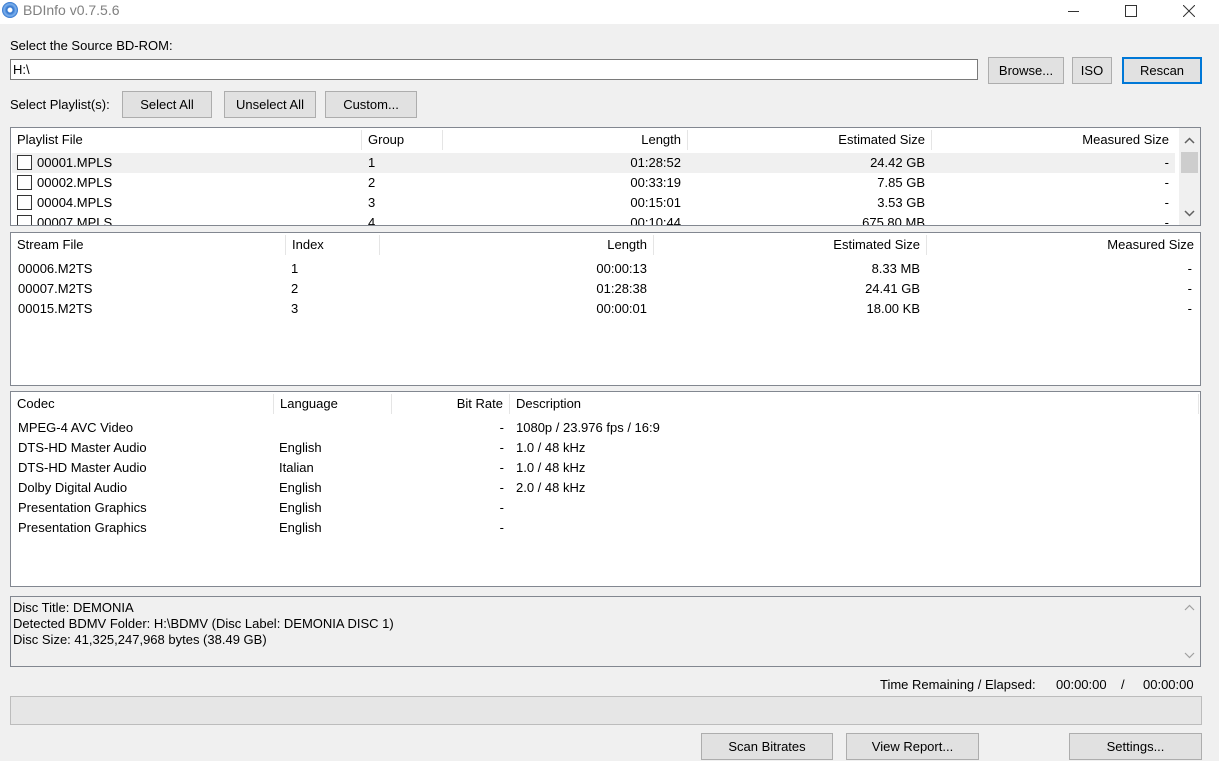 The width and height of the screenshot is (1219, 761). I want to click on stream-file: 00015.M2TS, so click(55, 308).